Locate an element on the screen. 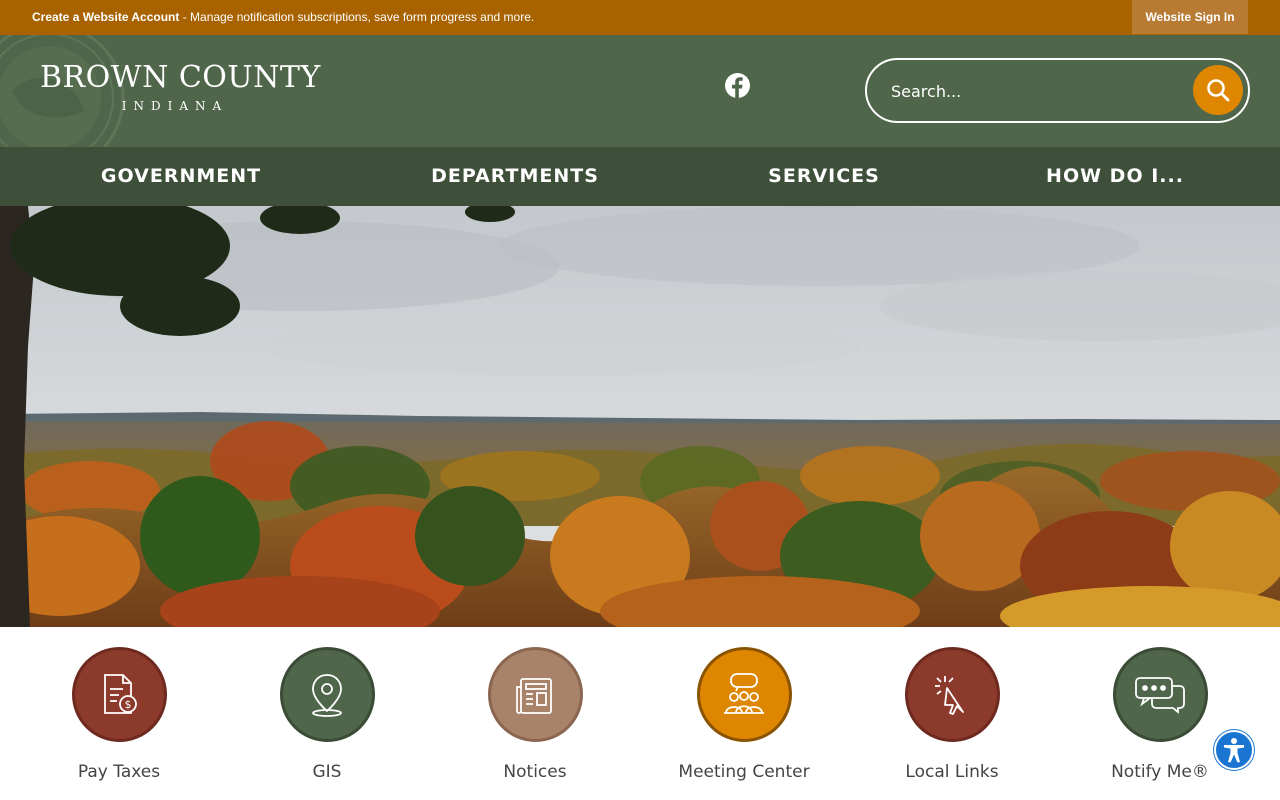  quick-link-label: Local Links is located at coordinates (952, 772).